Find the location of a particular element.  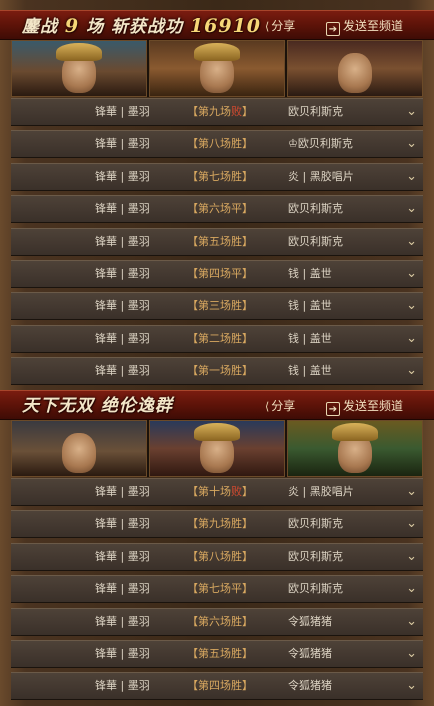

match-number: 第五场 is located at coordinates (214, 241).